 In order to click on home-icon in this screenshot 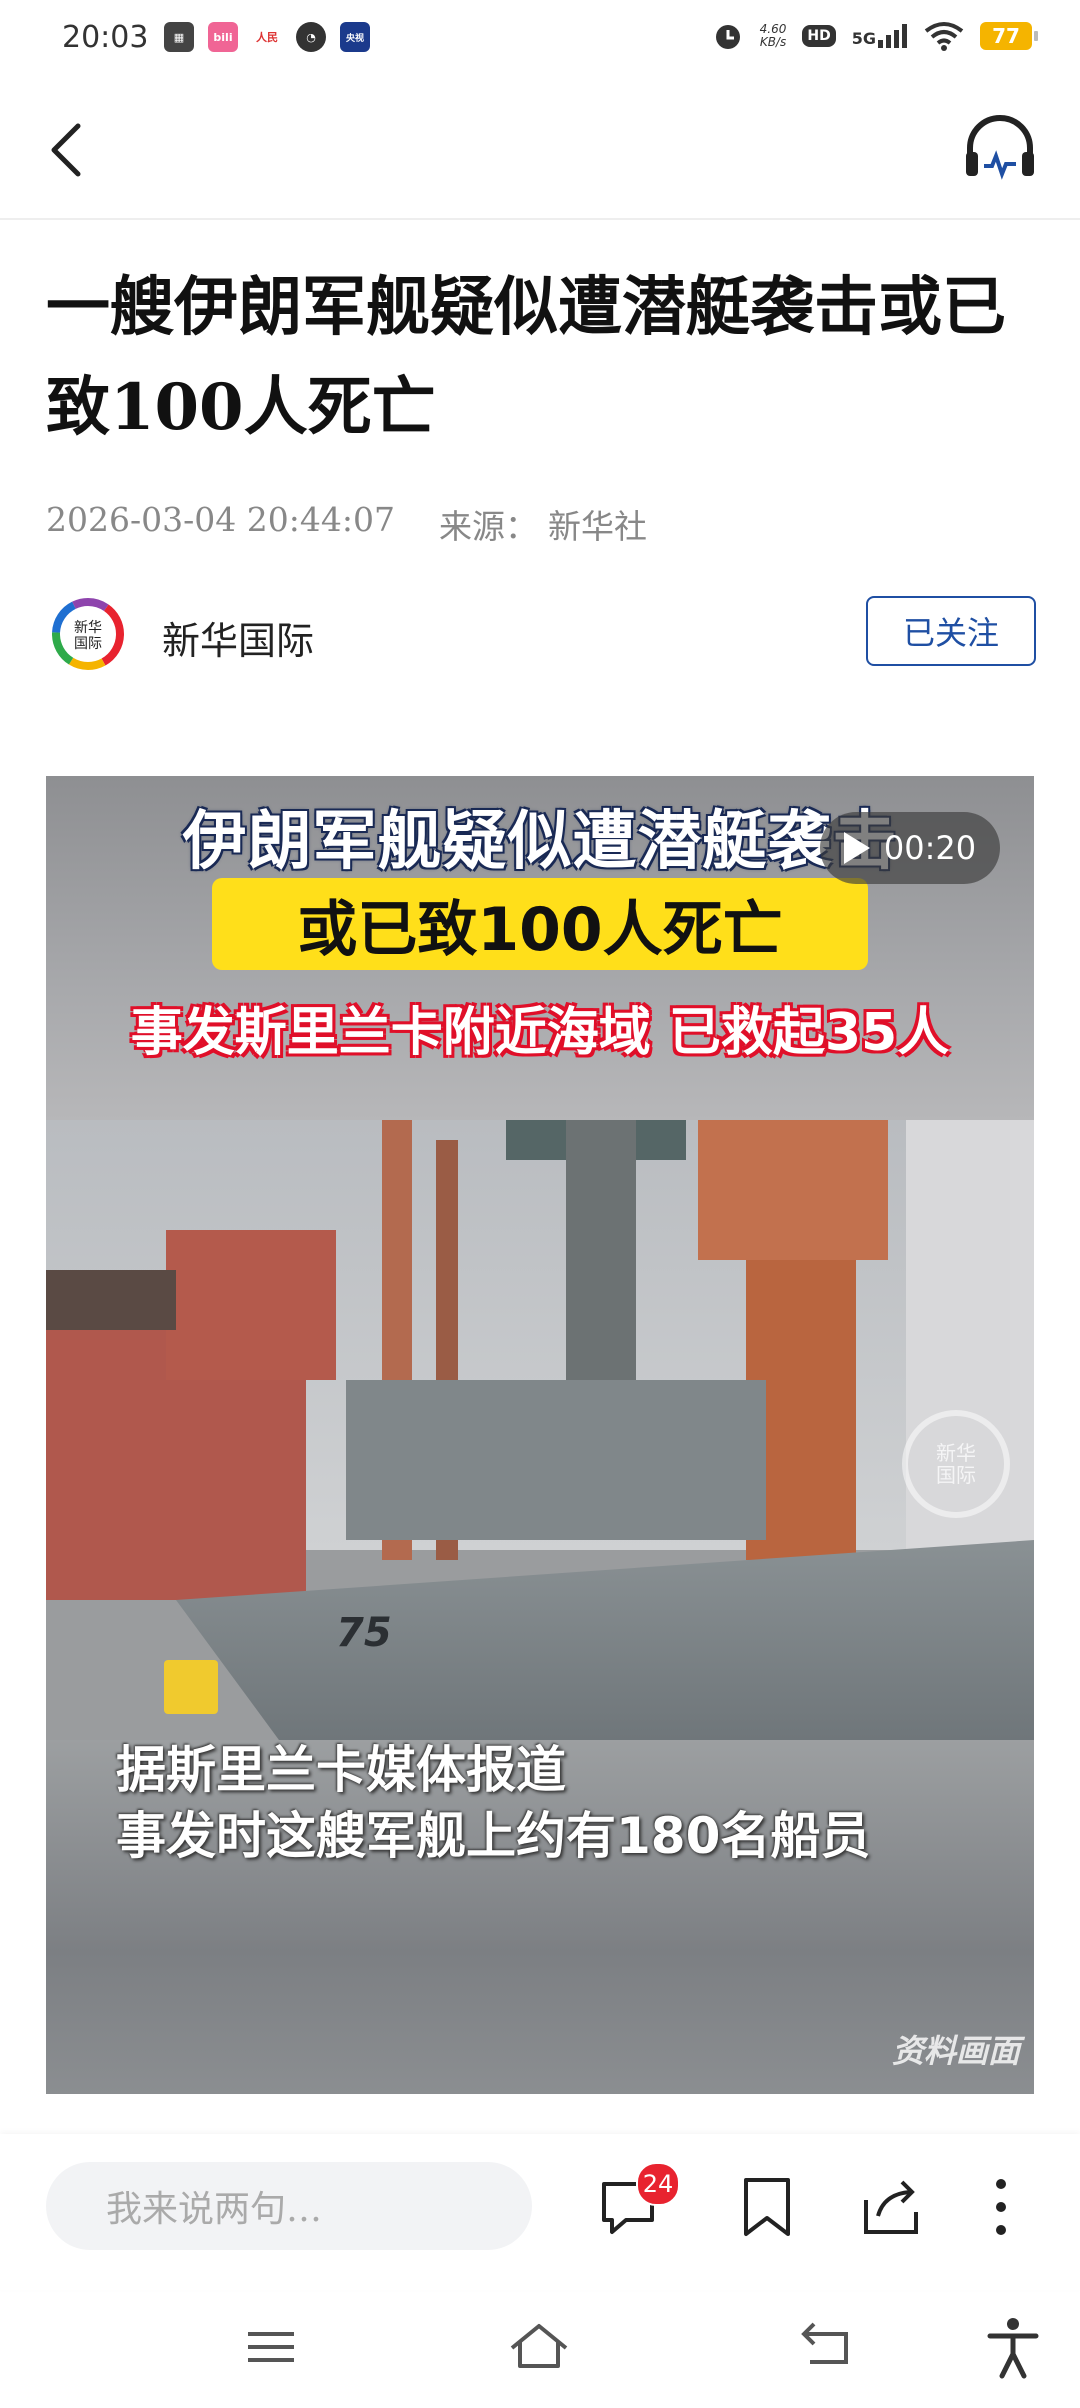, I will do `click(539, 2346)`.